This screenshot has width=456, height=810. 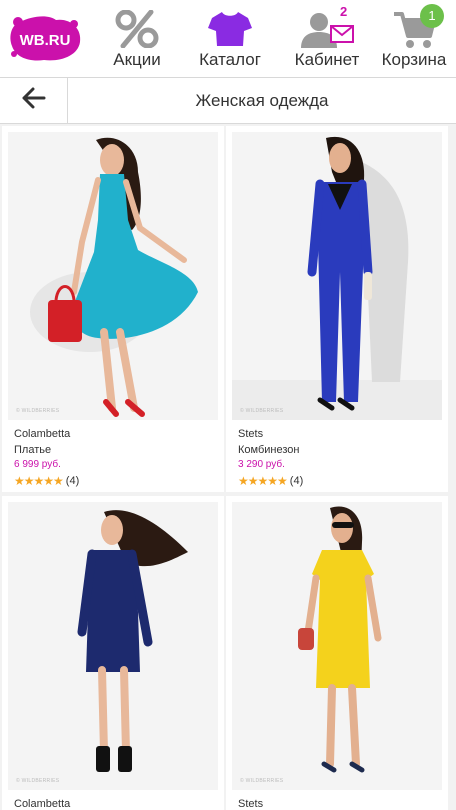 What do you see at coordinates (261, 464) in the screenshot?
I see `product-price: 3 290 руб.` at bounding box center [261, 464].